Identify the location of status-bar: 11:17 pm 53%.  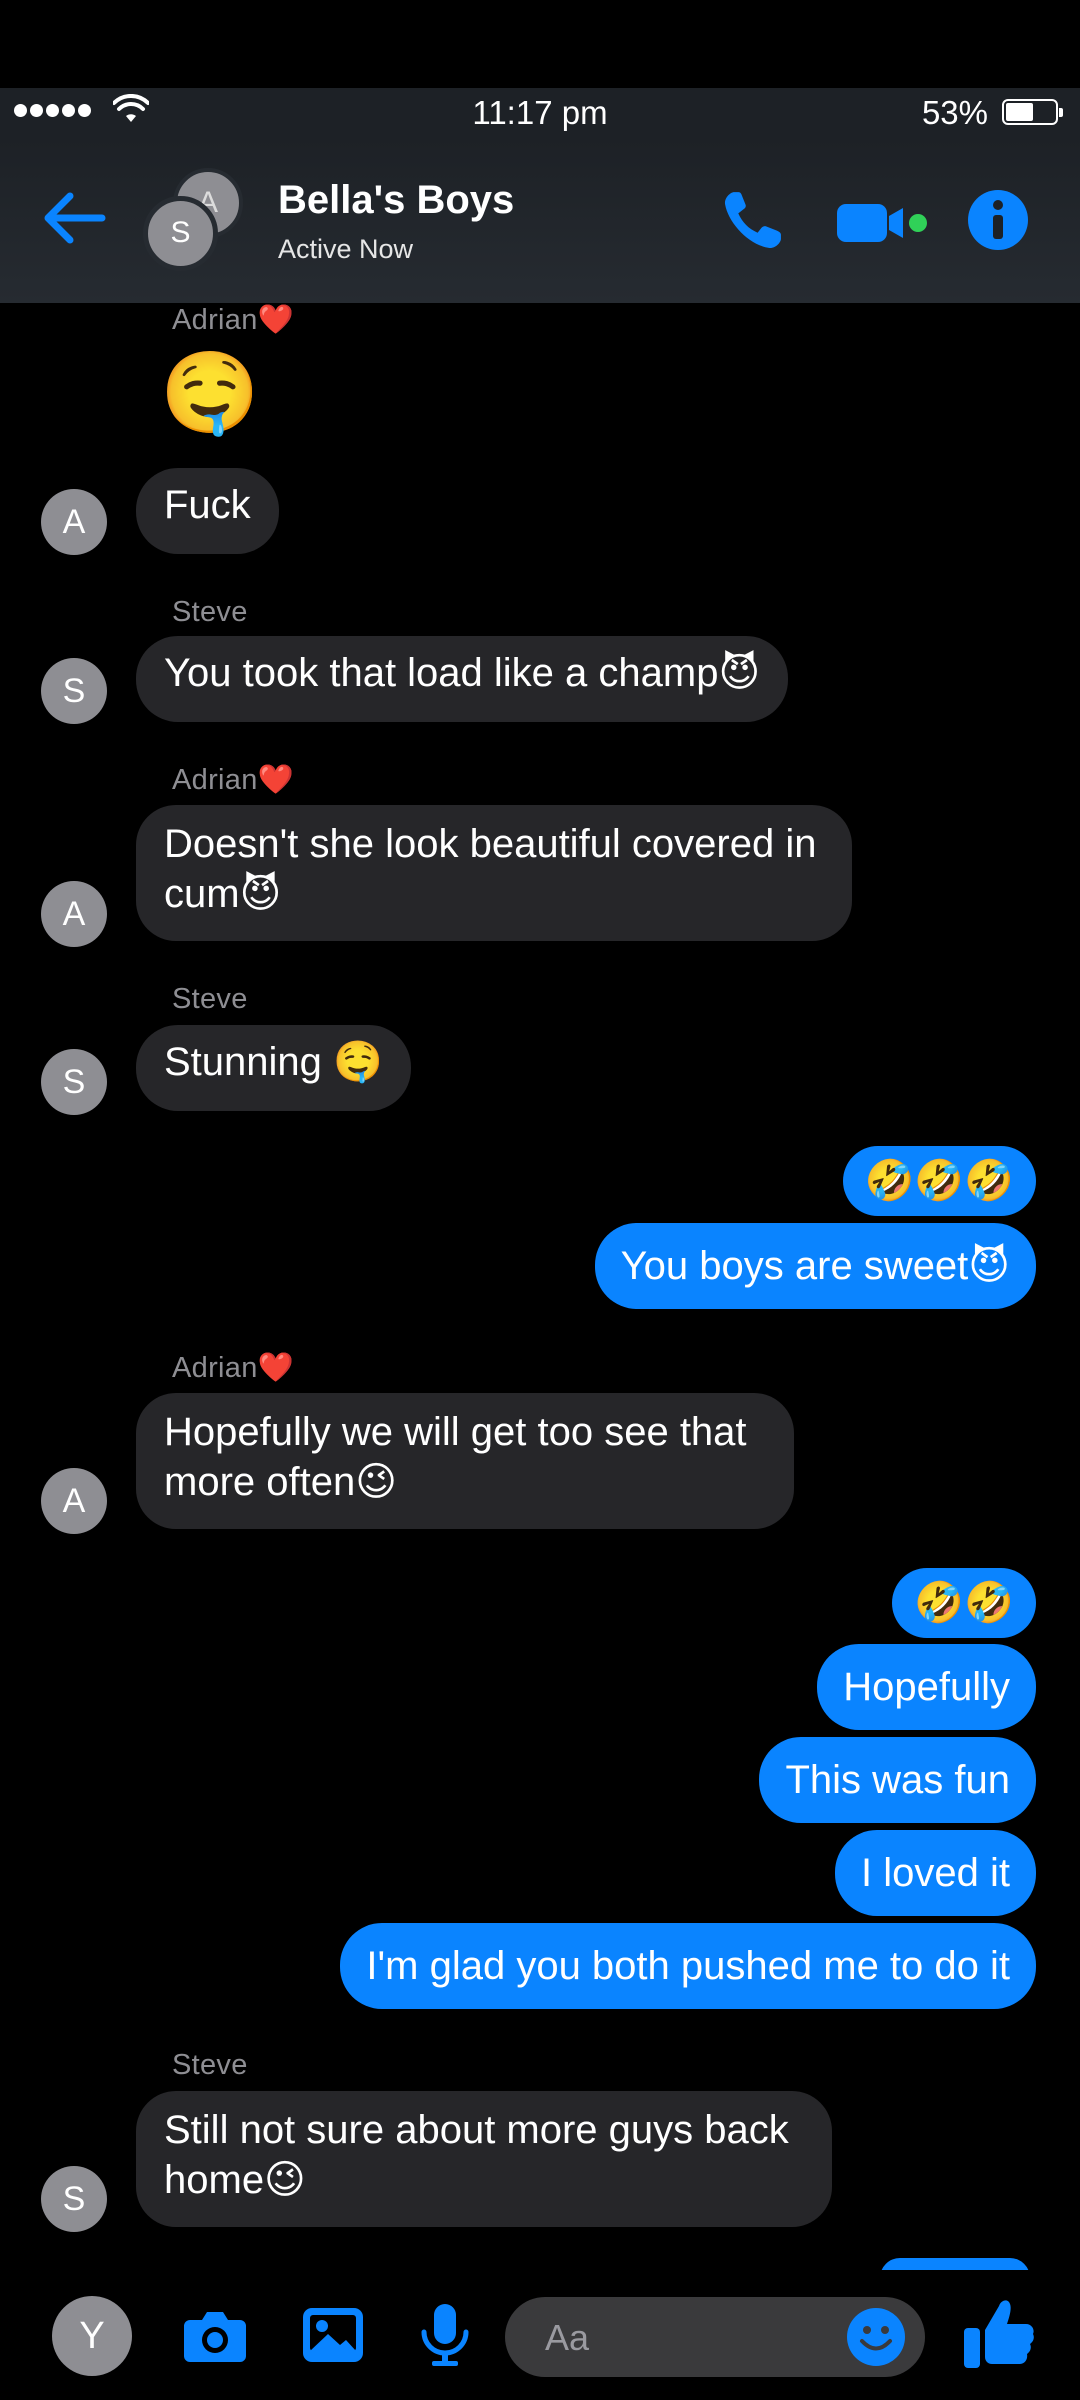
(540, 113).